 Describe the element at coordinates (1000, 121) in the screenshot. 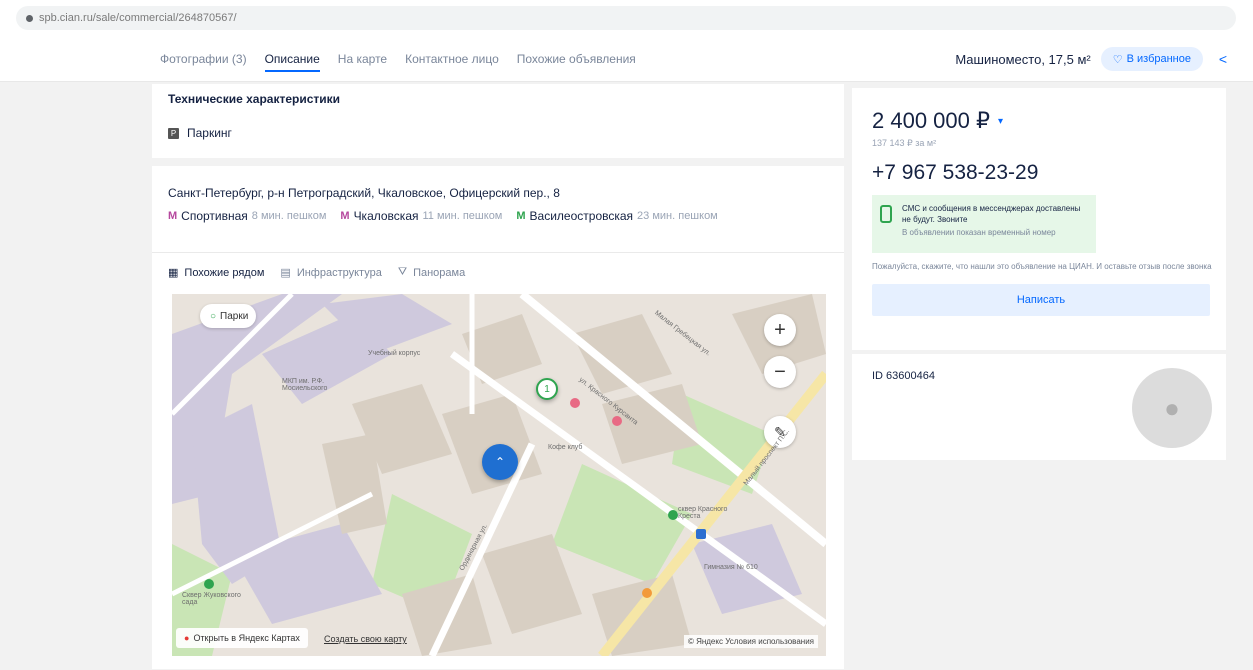

I see `chevron-down-icon: ▾` at that location.